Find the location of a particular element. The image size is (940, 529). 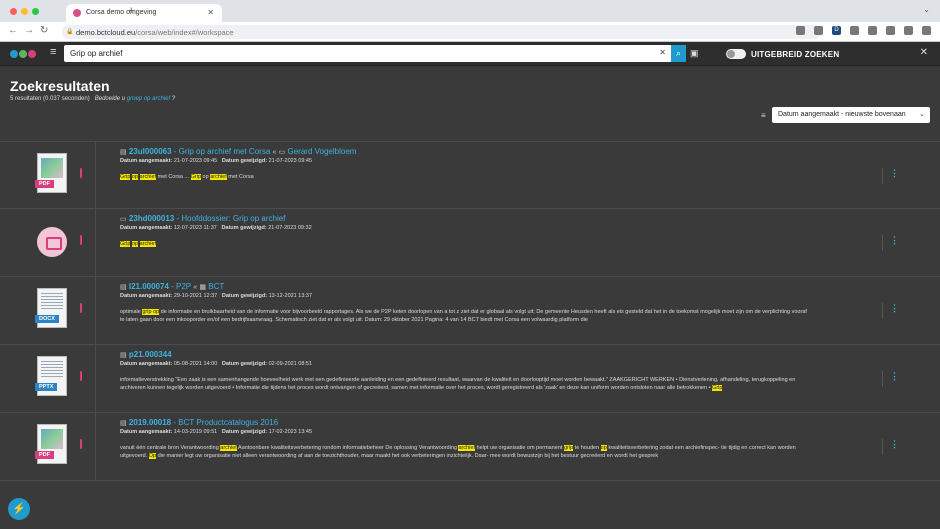

hamburger-menu-icon: ≡ is located at coordinates (53, 52).